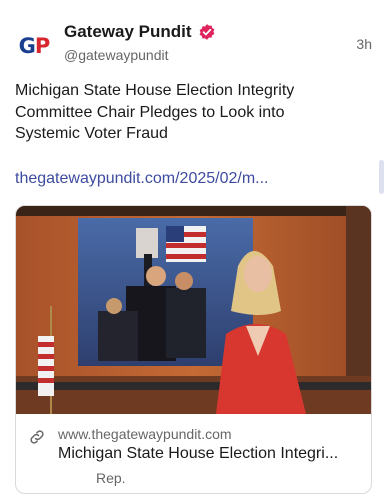 This screenshot has width=386, height=500. Describe the element at coordinates (145, 434) in the screenshot. I see `card-domain: www.thegatewaypundit.com` at that location.